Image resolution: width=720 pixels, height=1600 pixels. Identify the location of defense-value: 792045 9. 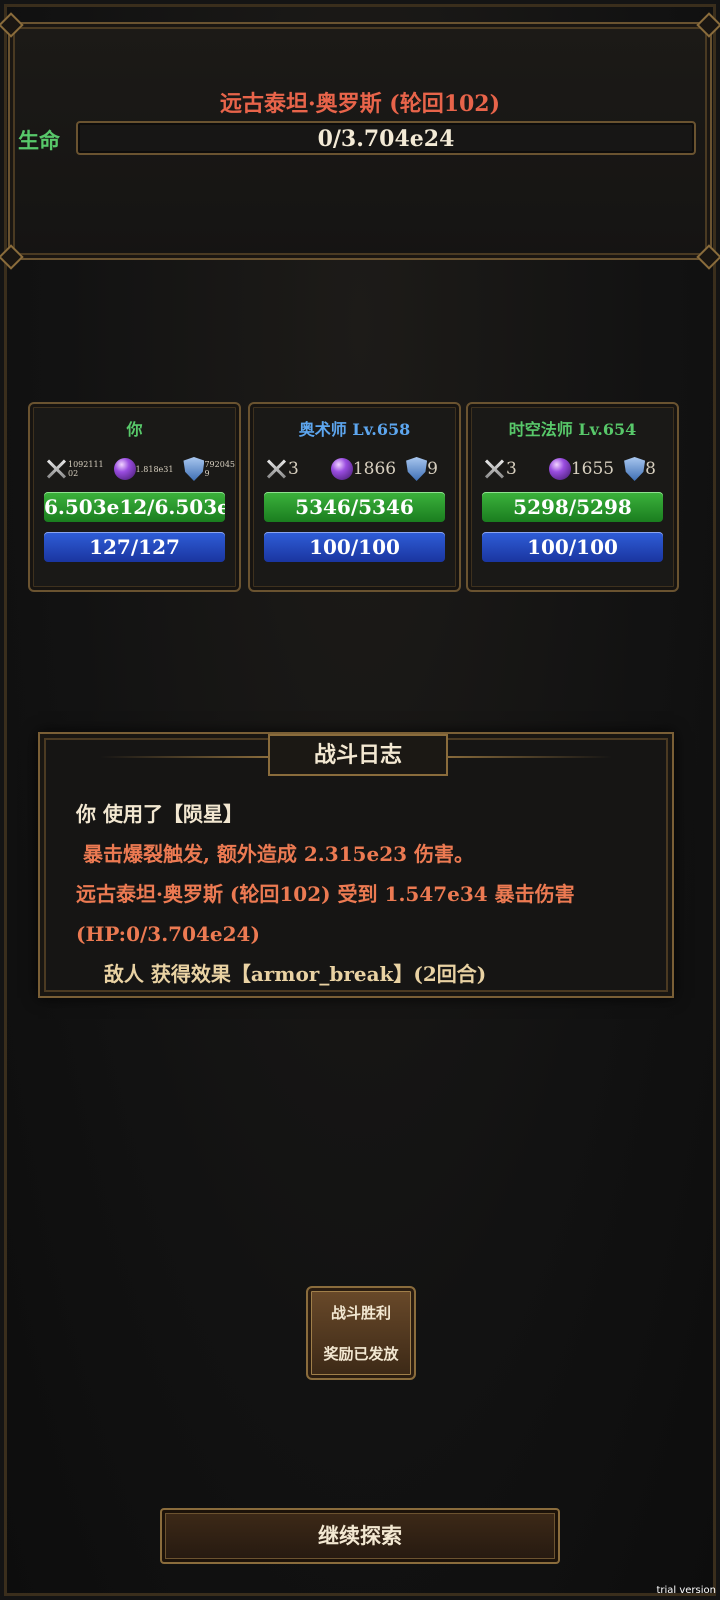
(220, 469).